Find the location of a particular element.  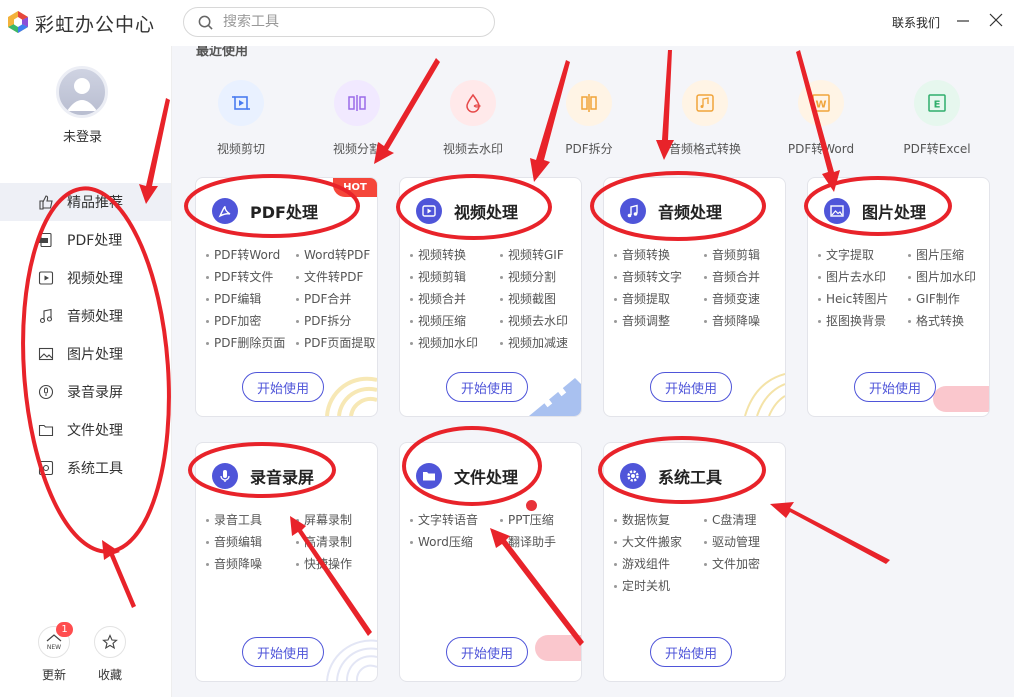

card-tool-item: C盘清理 is located at coordinates (744, 520).